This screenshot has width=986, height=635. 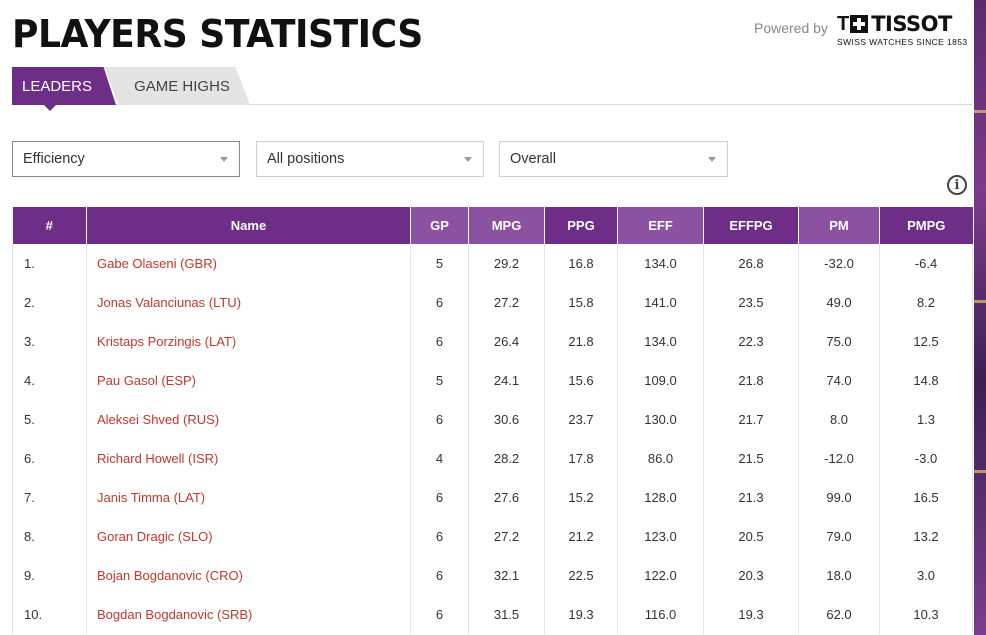 I want to click on cell-player-name: Bojan Bogdanovic (CRO), so click(x=248, y=575).